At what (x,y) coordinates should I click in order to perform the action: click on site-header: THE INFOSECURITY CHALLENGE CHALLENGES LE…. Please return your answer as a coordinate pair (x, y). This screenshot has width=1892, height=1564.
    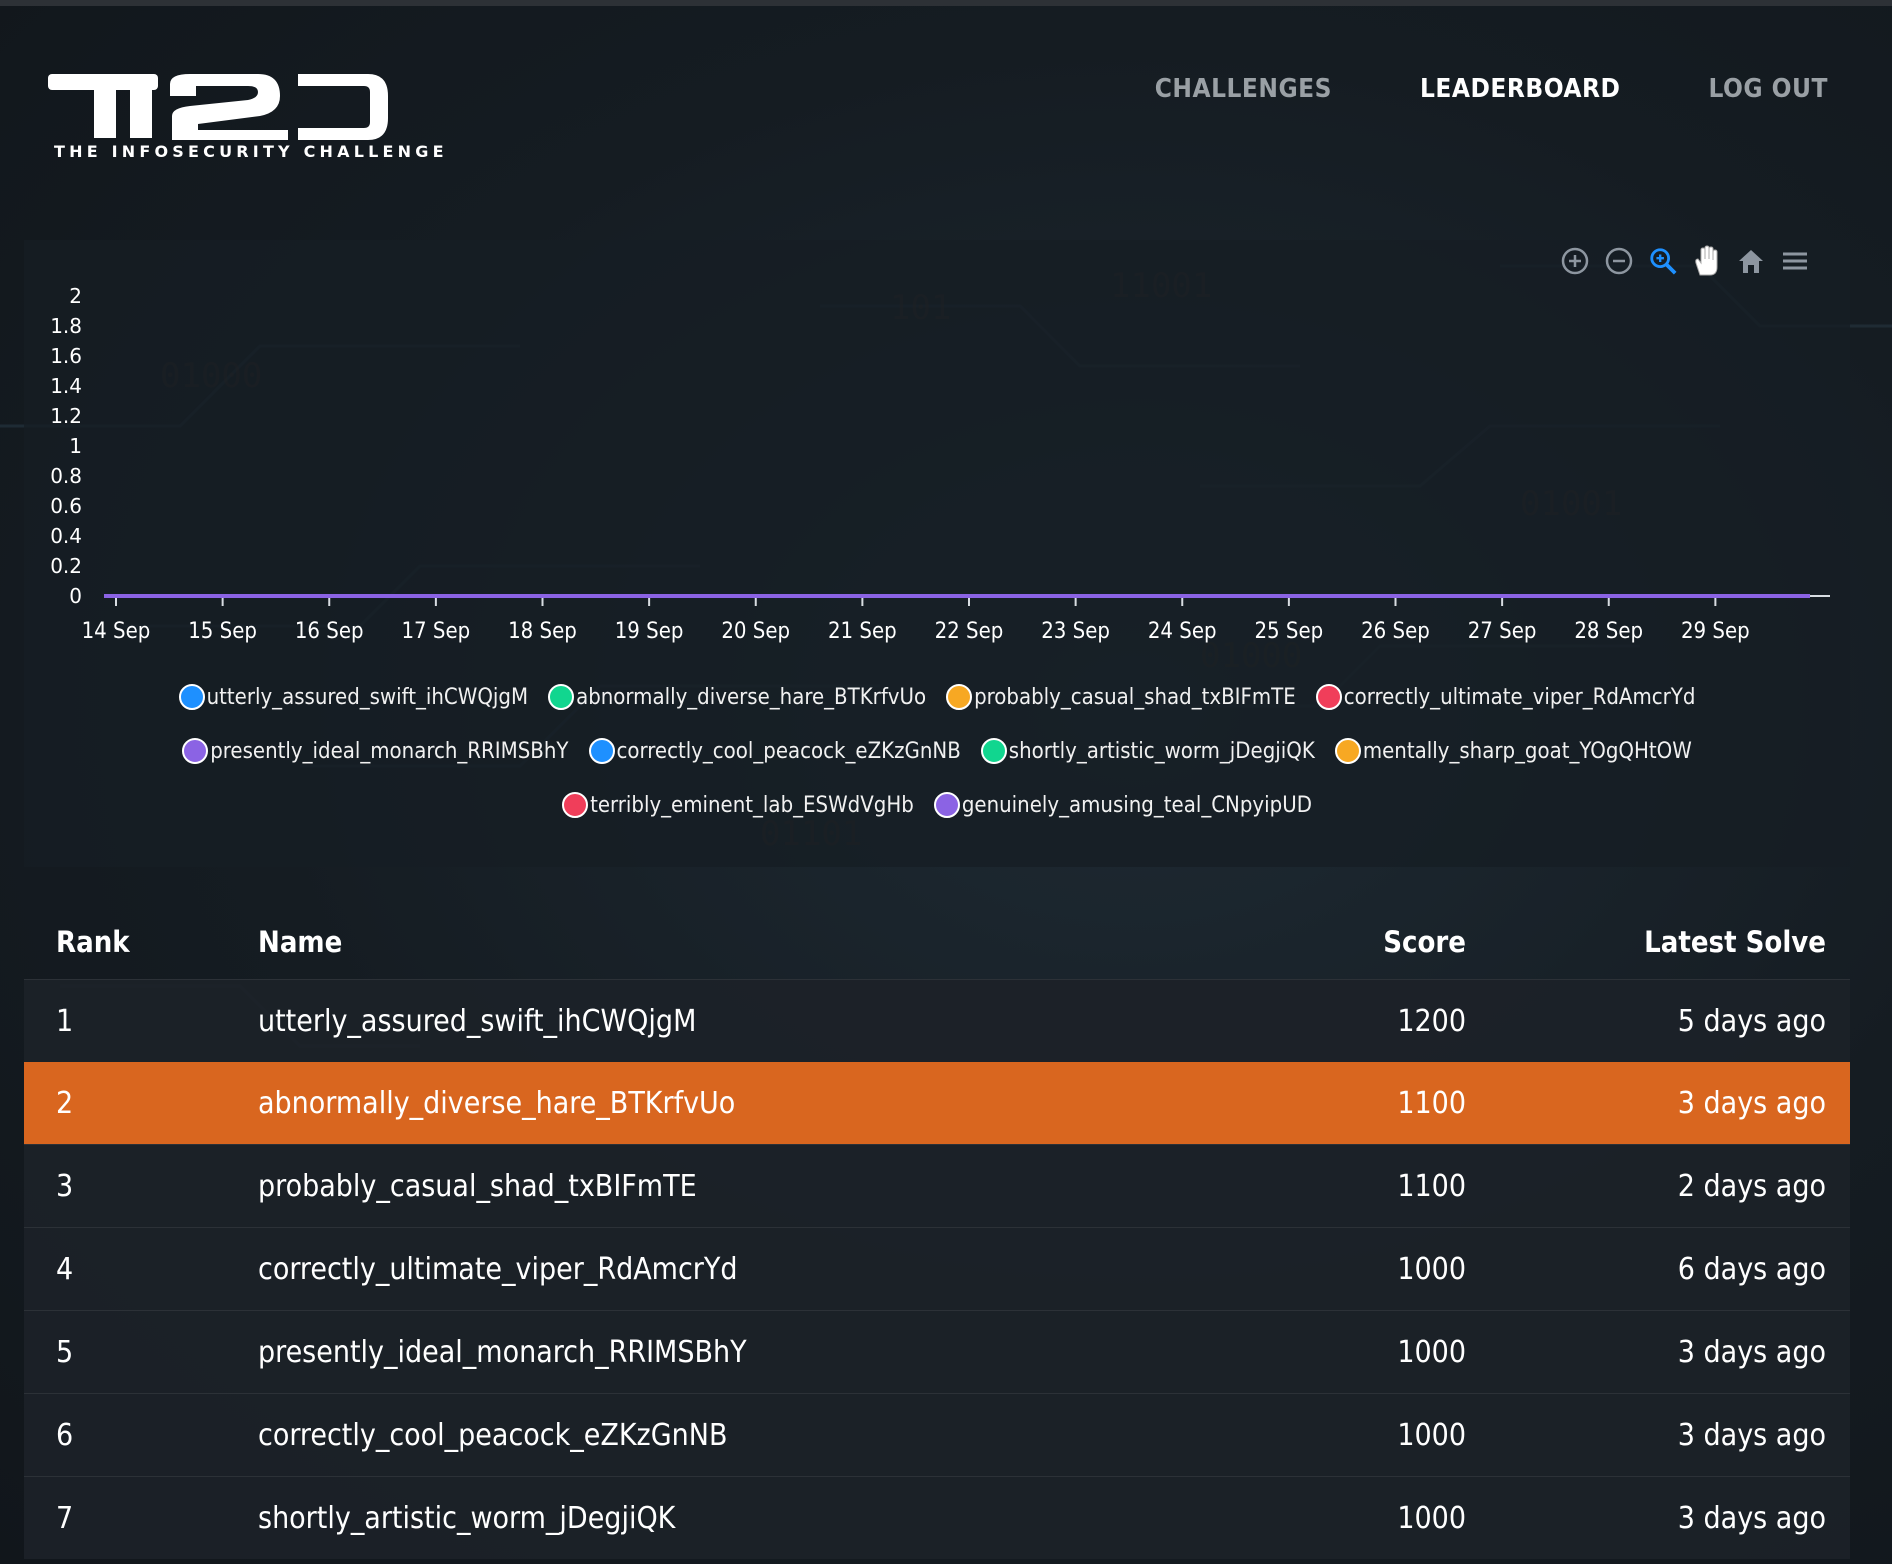
    Looking at the image, I should click on (946, 106).